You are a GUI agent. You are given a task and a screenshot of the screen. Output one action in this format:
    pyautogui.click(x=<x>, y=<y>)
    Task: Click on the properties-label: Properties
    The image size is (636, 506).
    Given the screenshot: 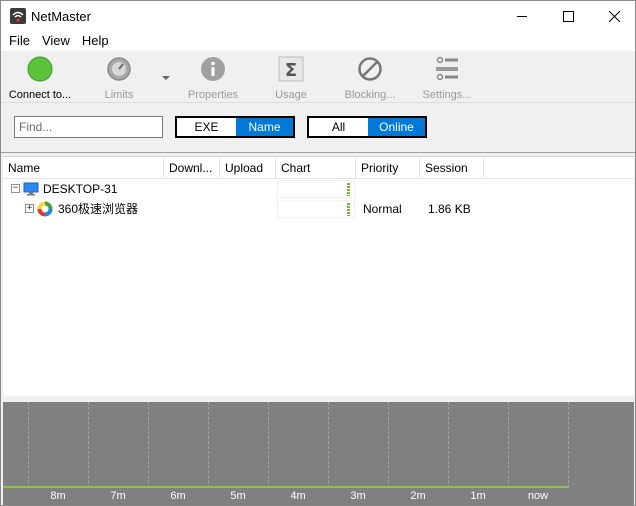 What is the action you would take?
    pyautogui.click(x=213, y=95)
    